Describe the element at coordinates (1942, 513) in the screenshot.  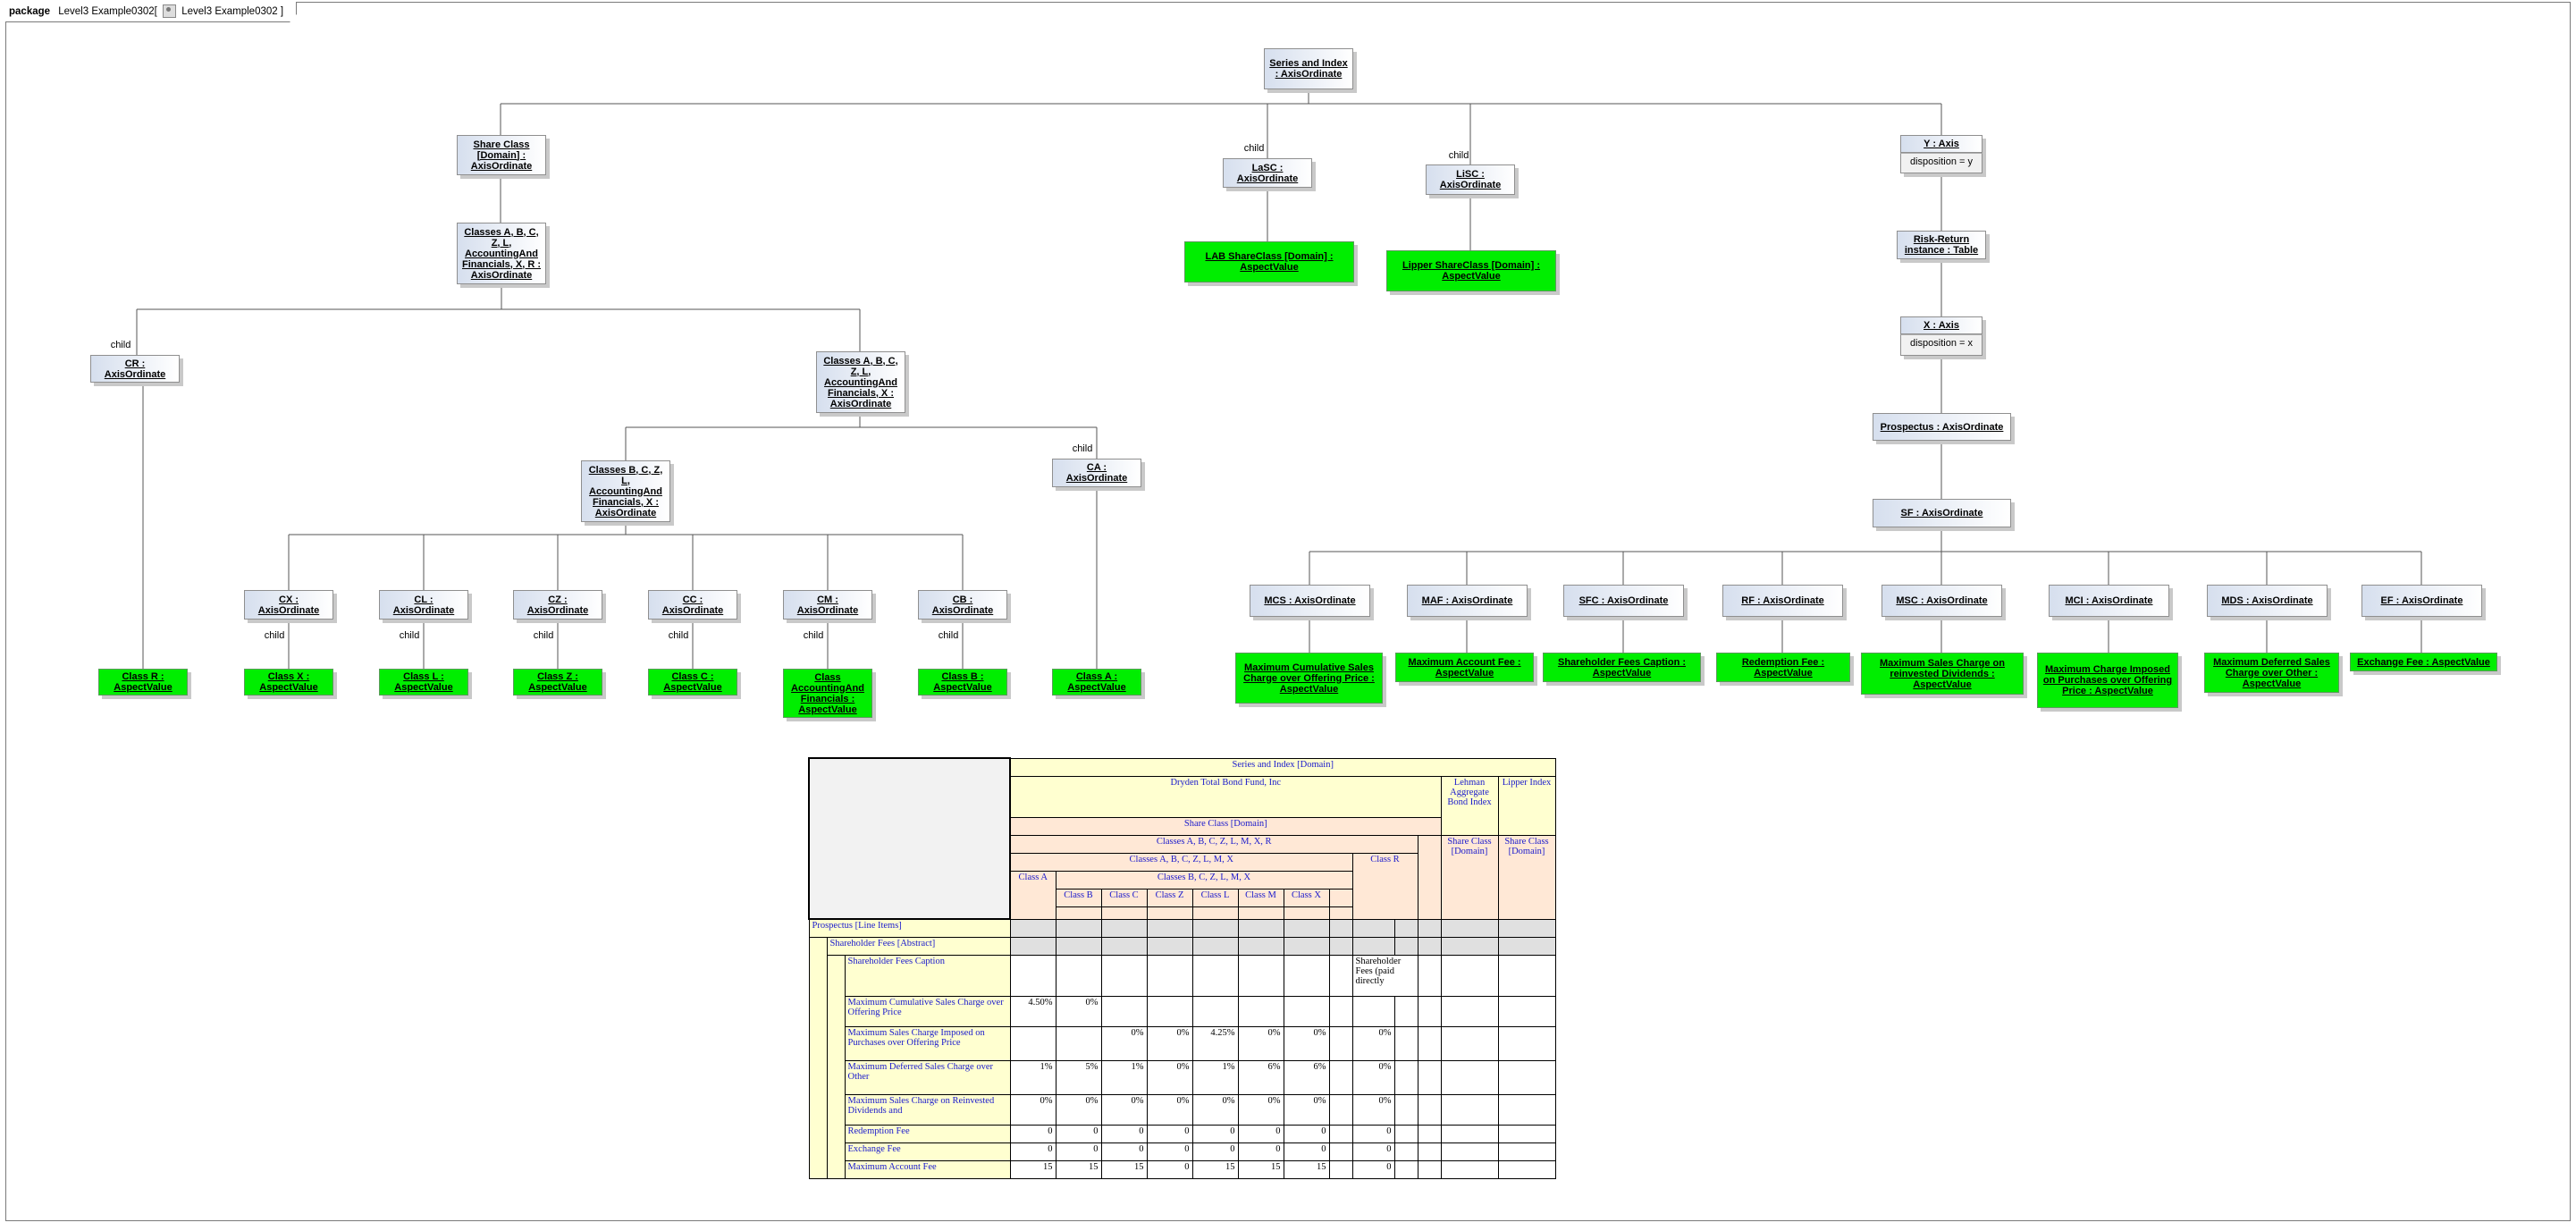
I see `sf-node: SF : AxisOrdinate` at that location.